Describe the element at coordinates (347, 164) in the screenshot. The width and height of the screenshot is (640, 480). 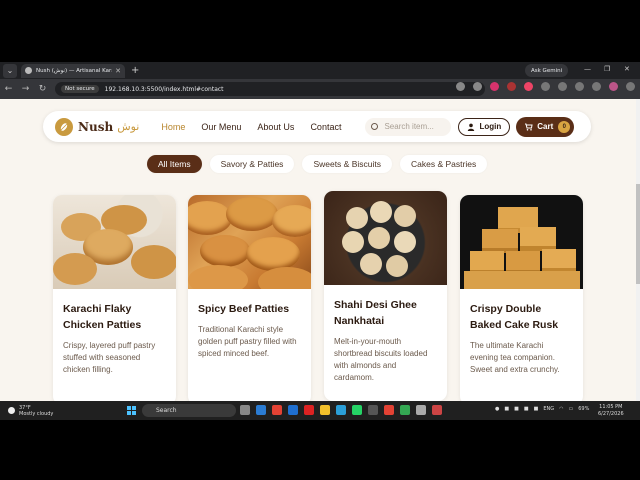
I see `filter-sweets-biscuits: Sweets & Biscuits` at that location.